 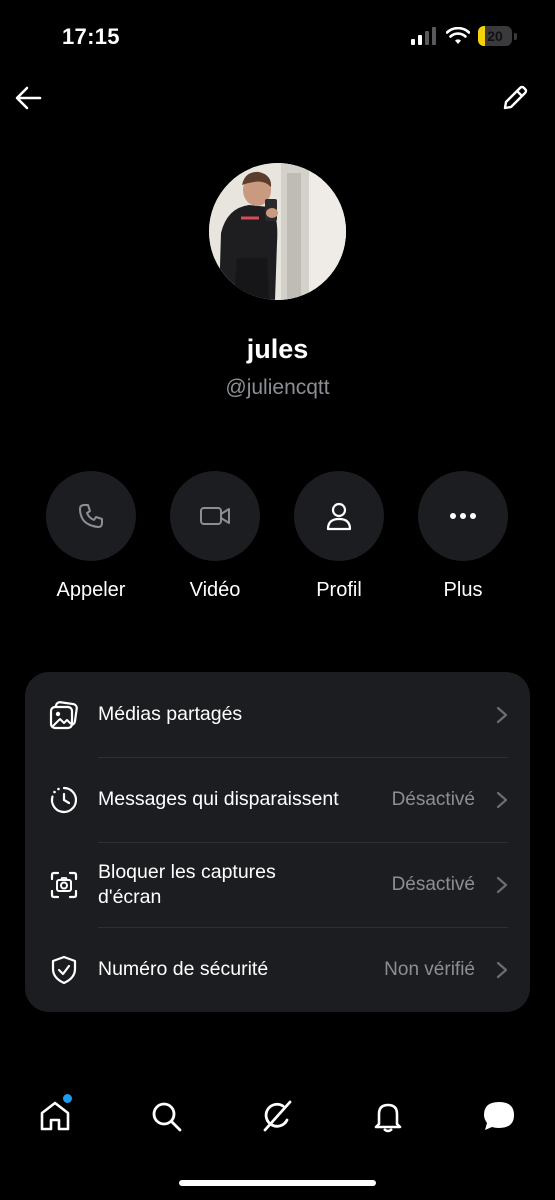 I want to click on settings-row-disappearing-messages: Messages qui disparaissent Désactivé, so click(x=277, y=799).